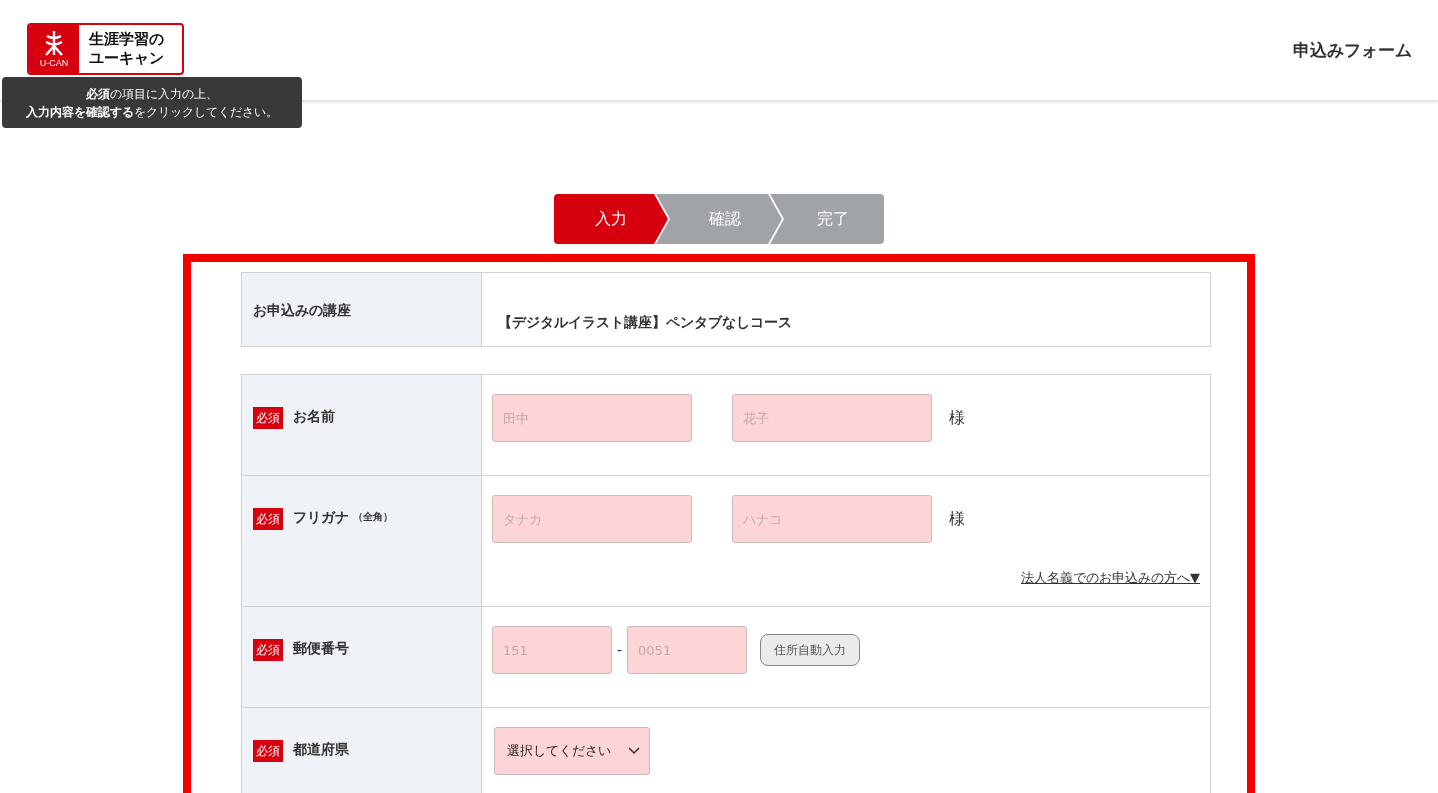  What do you see at coordinates (314, 416) in the screenshot?
I see `field-label: お名前` at bounding box center [314, 416].